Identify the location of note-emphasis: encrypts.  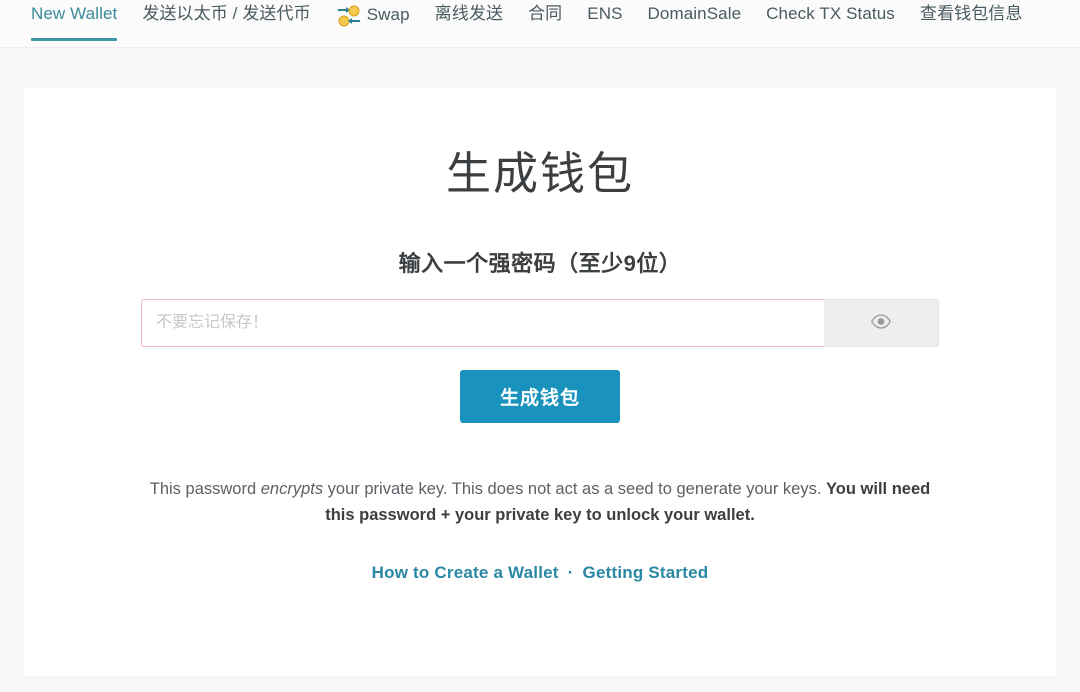
(292, 489).